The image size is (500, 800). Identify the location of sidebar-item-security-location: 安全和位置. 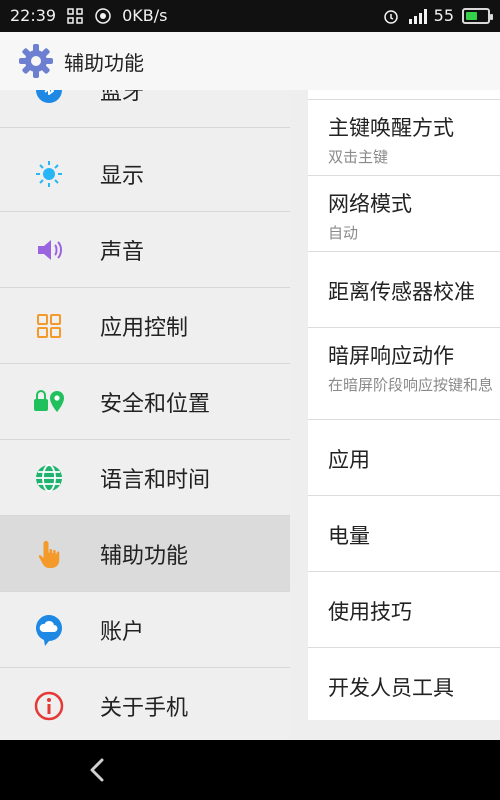
(145, 402).